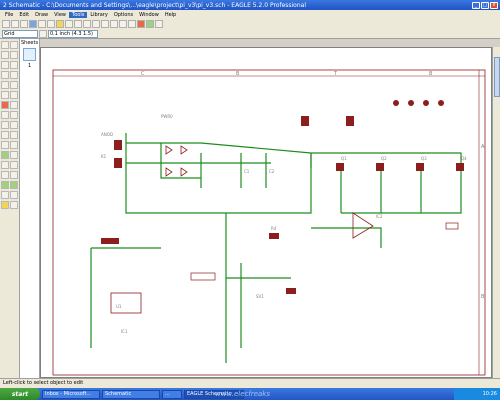 The height and width of the screenshot is (400, 500). I want to click on part-label: PWR0, so click(167, 116).